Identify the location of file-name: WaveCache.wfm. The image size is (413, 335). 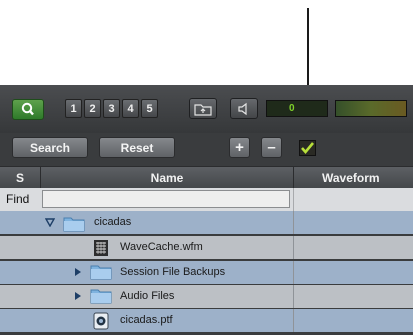
(161, 247).